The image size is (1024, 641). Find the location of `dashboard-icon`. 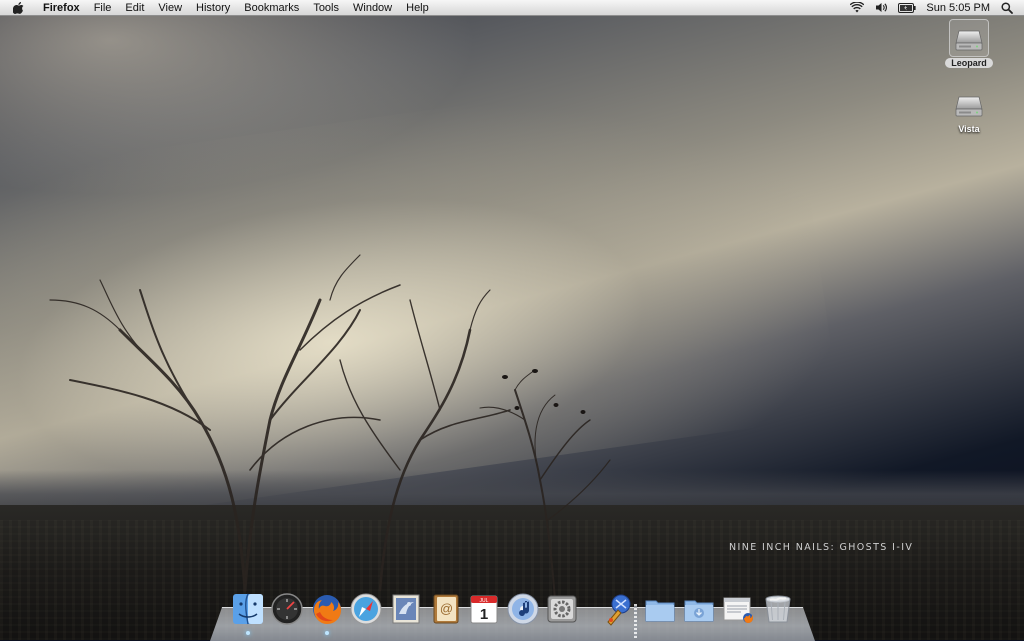

dashboard-icon is located at coordinates (287, 609).